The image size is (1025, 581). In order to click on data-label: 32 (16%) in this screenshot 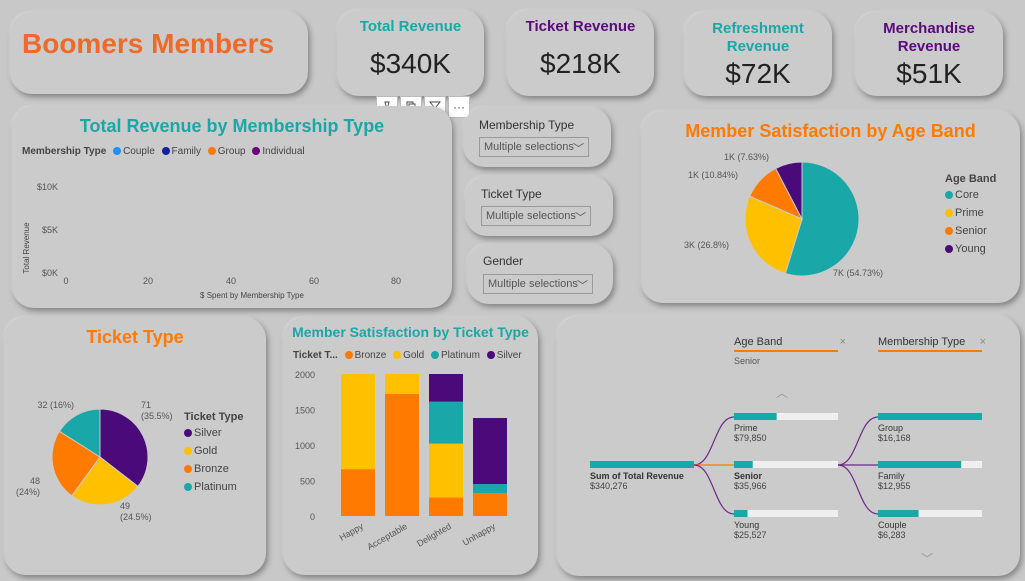, I will do `click(55, 405)`.